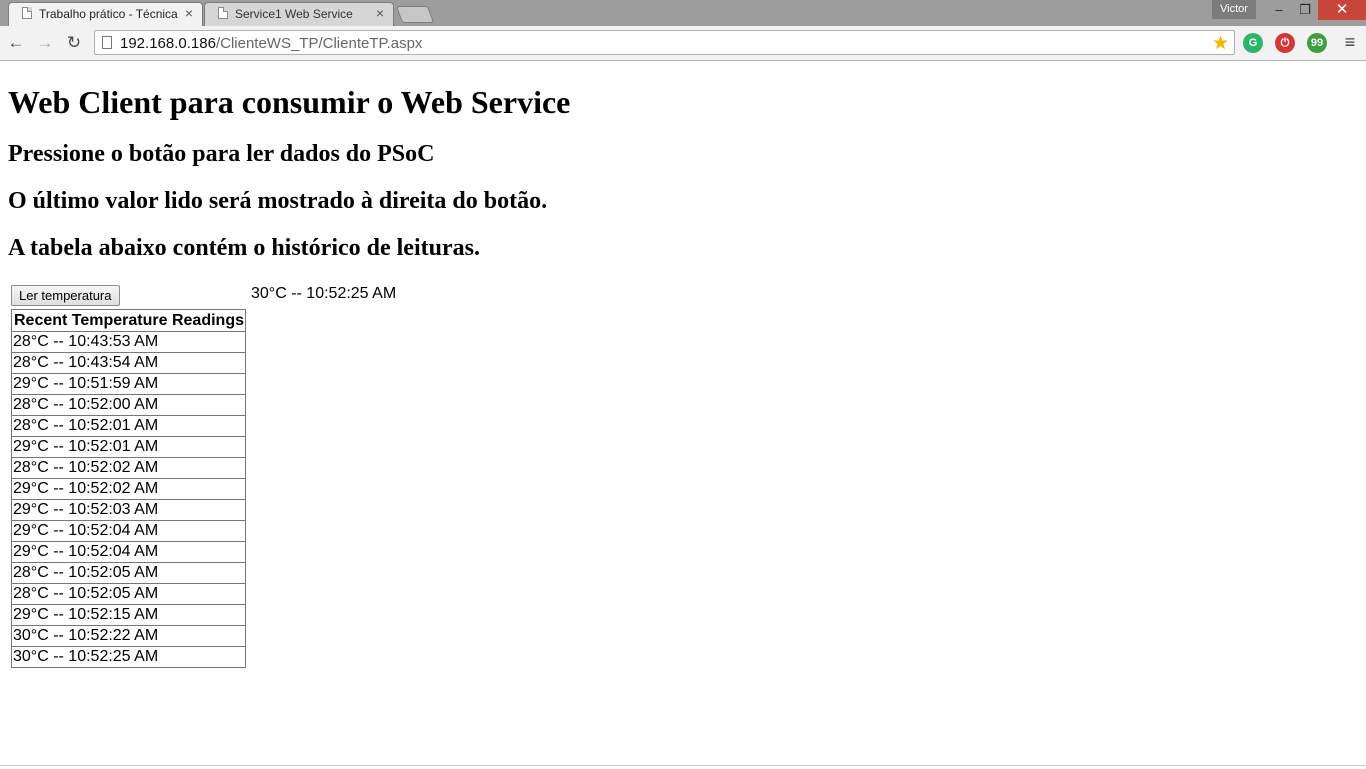  Describe the element at coordinates (1285, 43) in the screenshot. I see `extension-icon: ⏻` at that location.